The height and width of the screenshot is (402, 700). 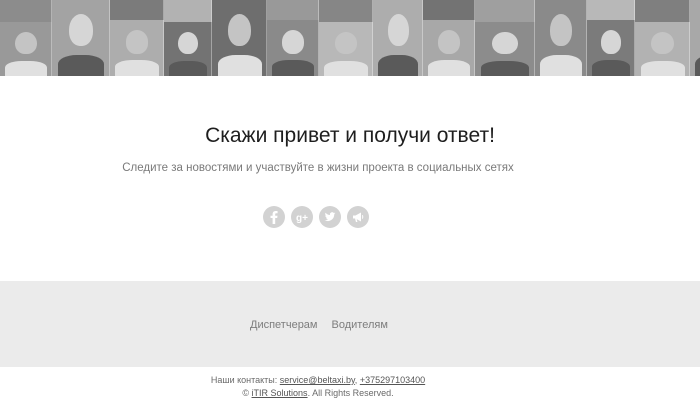 I want to click on google-plus-icon: g+, so click(x=302, y=218).